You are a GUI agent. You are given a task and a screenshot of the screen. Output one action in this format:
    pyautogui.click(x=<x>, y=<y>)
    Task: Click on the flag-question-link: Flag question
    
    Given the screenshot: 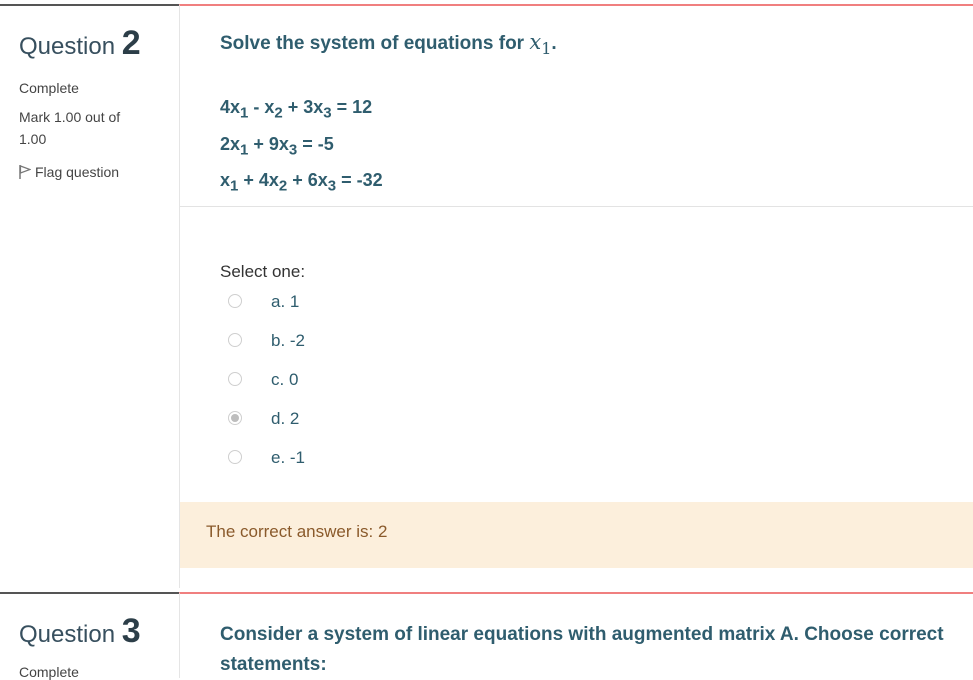 What is the action you would take?
    pyautogui.click(x=69, y=172)
    